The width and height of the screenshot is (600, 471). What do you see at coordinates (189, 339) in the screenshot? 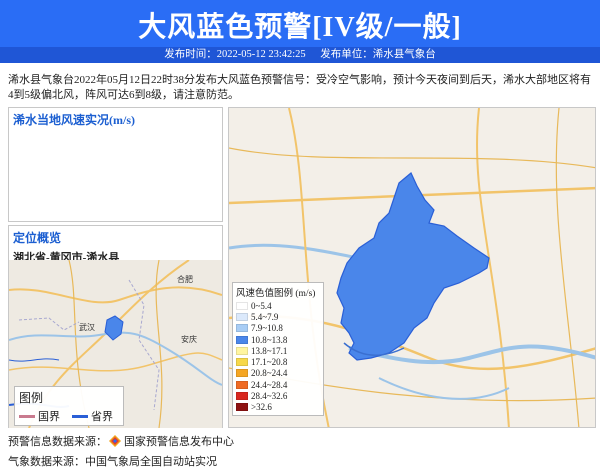
I see `map-label-anqing: 安庆` at bounding box center [189, 339].